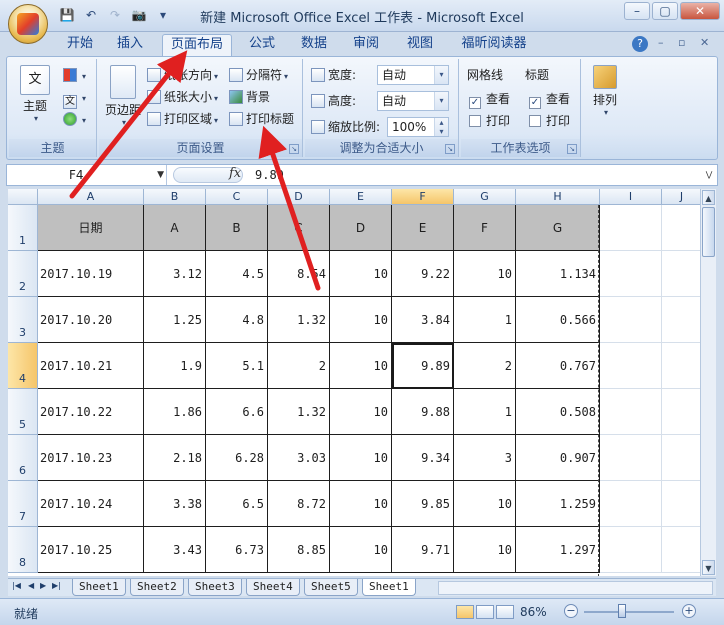  I want to click on prev-sheet-icon: ◀, so click(31, 585).